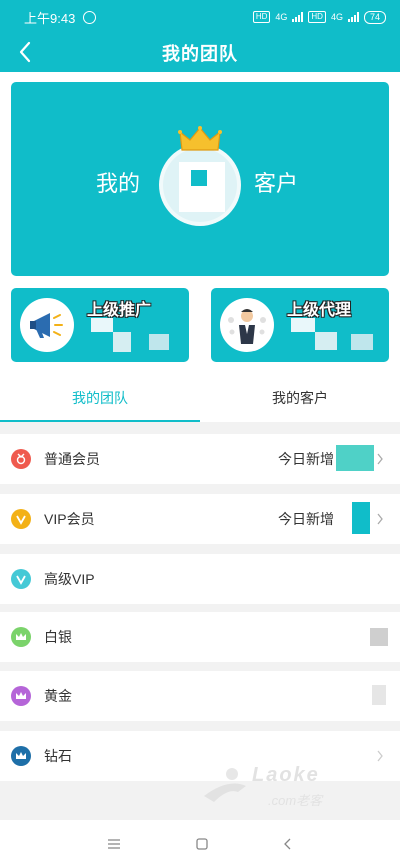  Describe the element at coordinates (200, 519) in the screenshot. I see `member-row-vip: VIP会员 今日新增` at that location.